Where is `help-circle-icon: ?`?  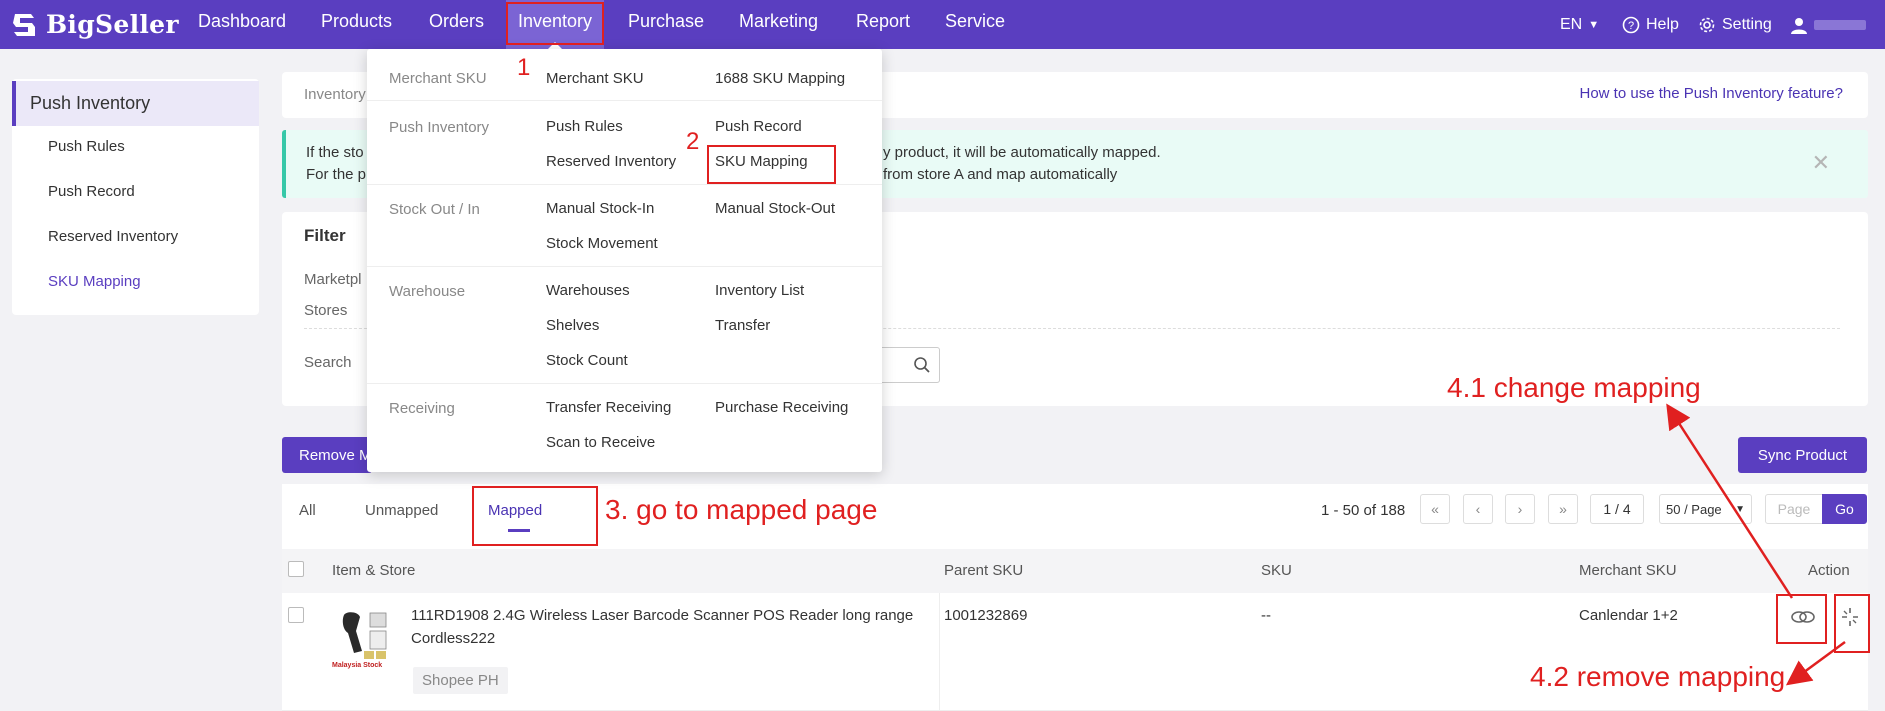 help-circle-icon: ? is located at coordinates (1631, 24).